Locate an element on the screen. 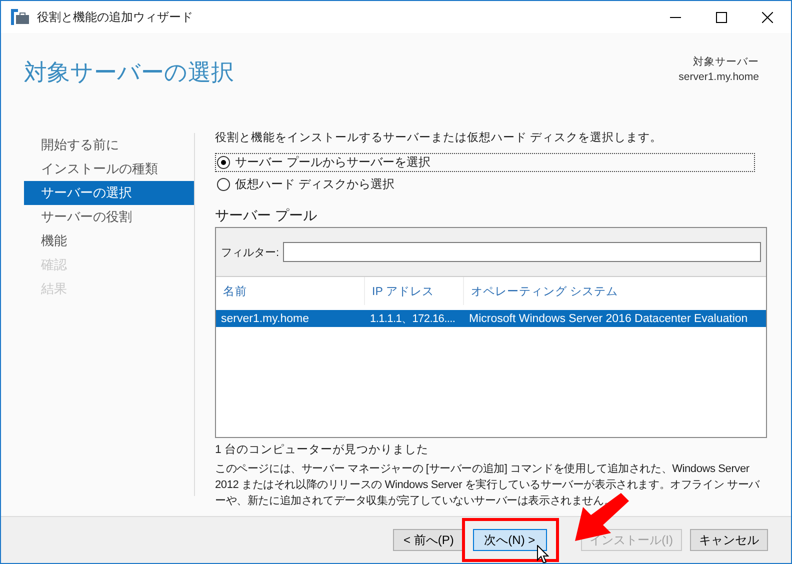 Image resolution: width=792 pixels, height=564 pixels. page-title: 対象サーバーの選択 is located at coordinates (129, 72).